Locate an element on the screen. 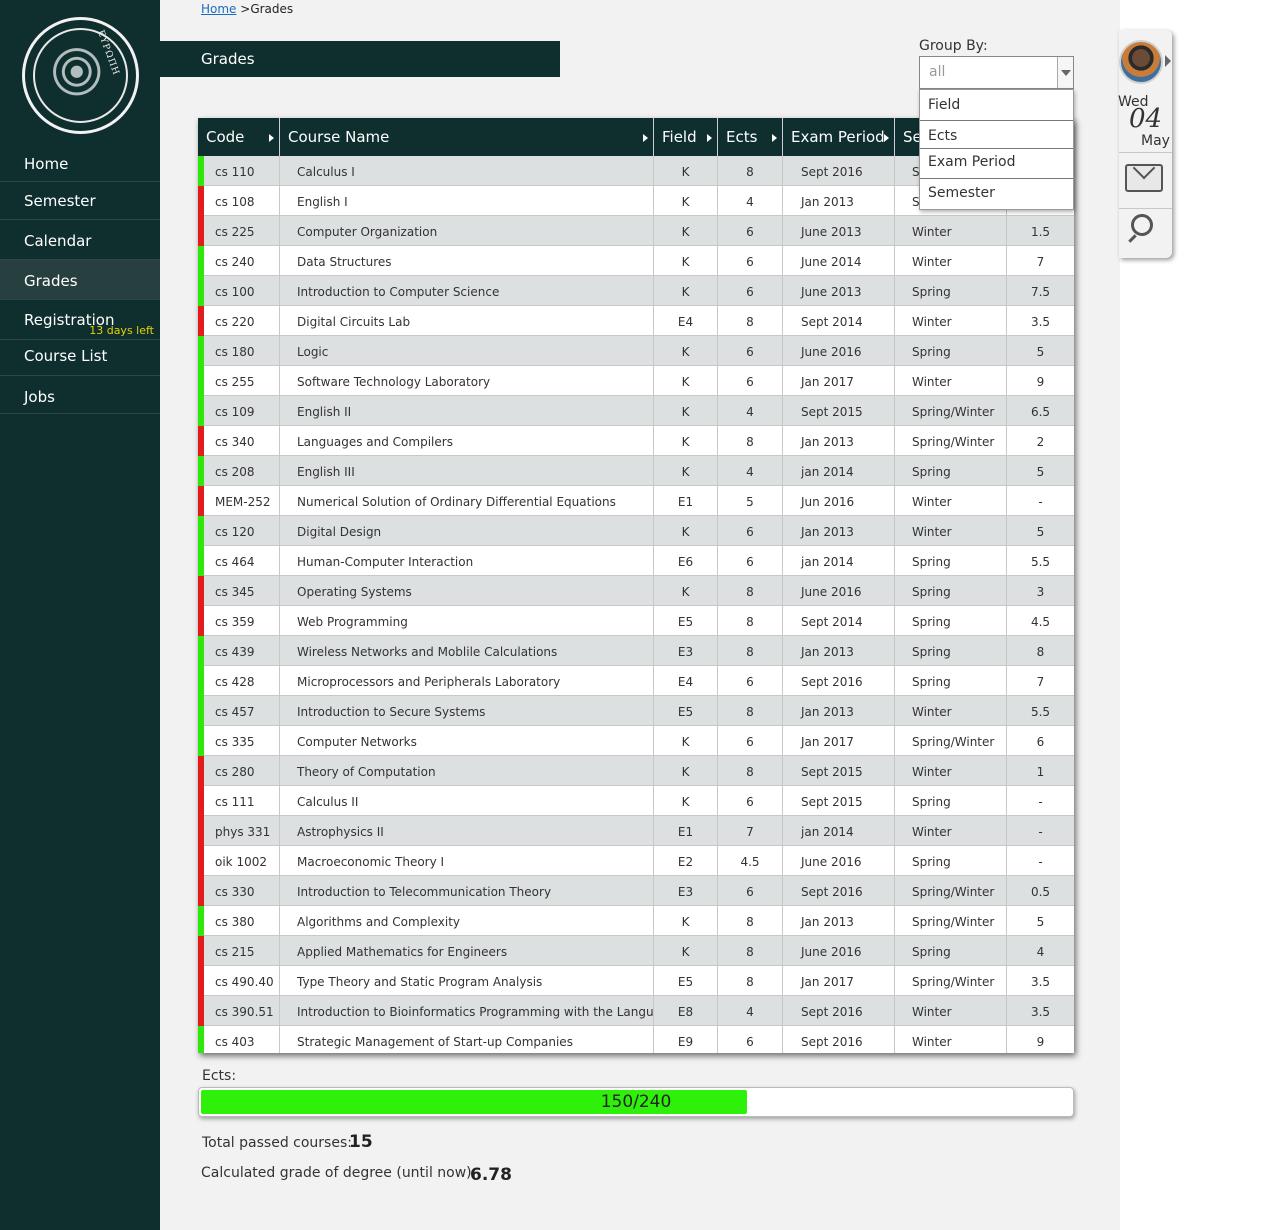  university-logo: ΕΥΡΩΠΗ is located at coordinates (80, 75).